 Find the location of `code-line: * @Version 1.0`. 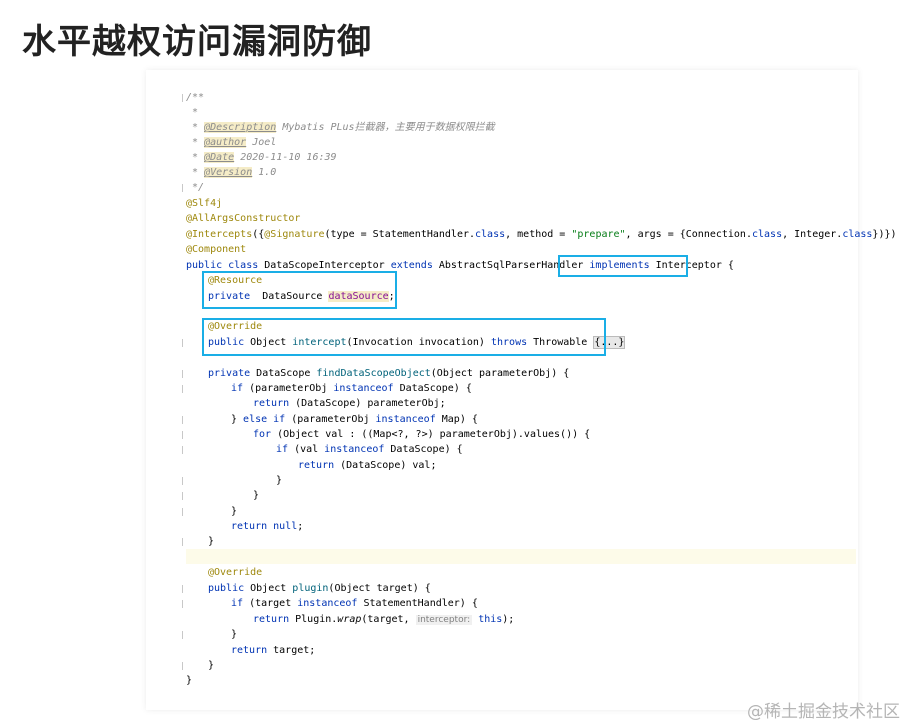

code-line: * @Version 1.0 is located at coordinates (231, 172).